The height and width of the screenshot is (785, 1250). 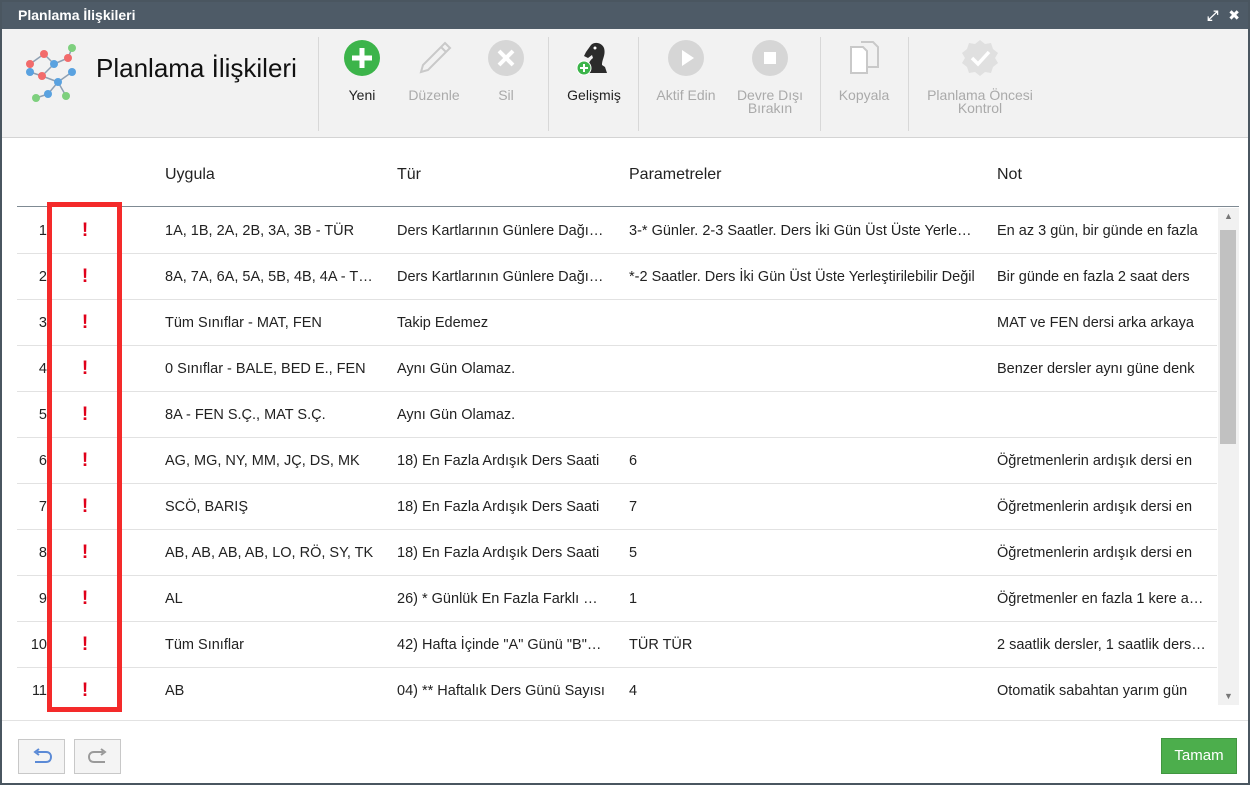 I want to click on apply-cell: AB, AB, AB, AB, LO, RÖ, SY, TK, so click(x=269, y=553).